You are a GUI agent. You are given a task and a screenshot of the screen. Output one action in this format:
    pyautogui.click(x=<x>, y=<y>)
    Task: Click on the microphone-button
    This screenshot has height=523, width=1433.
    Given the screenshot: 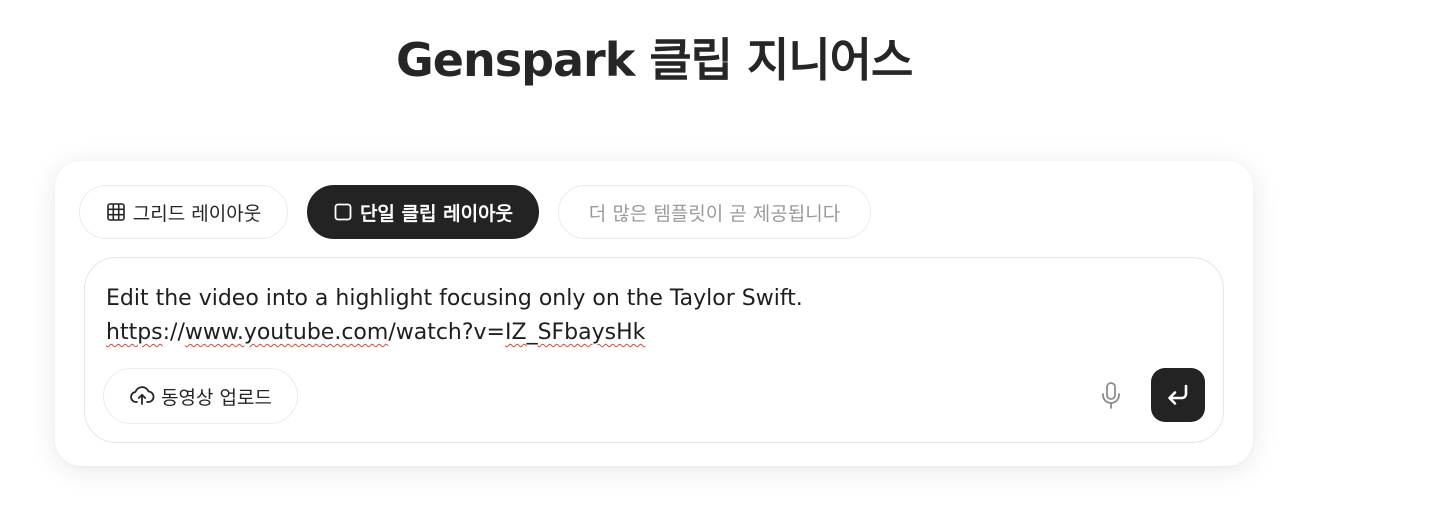 What is the action you would take?
    pyautogui.click(x=1111, y=396)
    